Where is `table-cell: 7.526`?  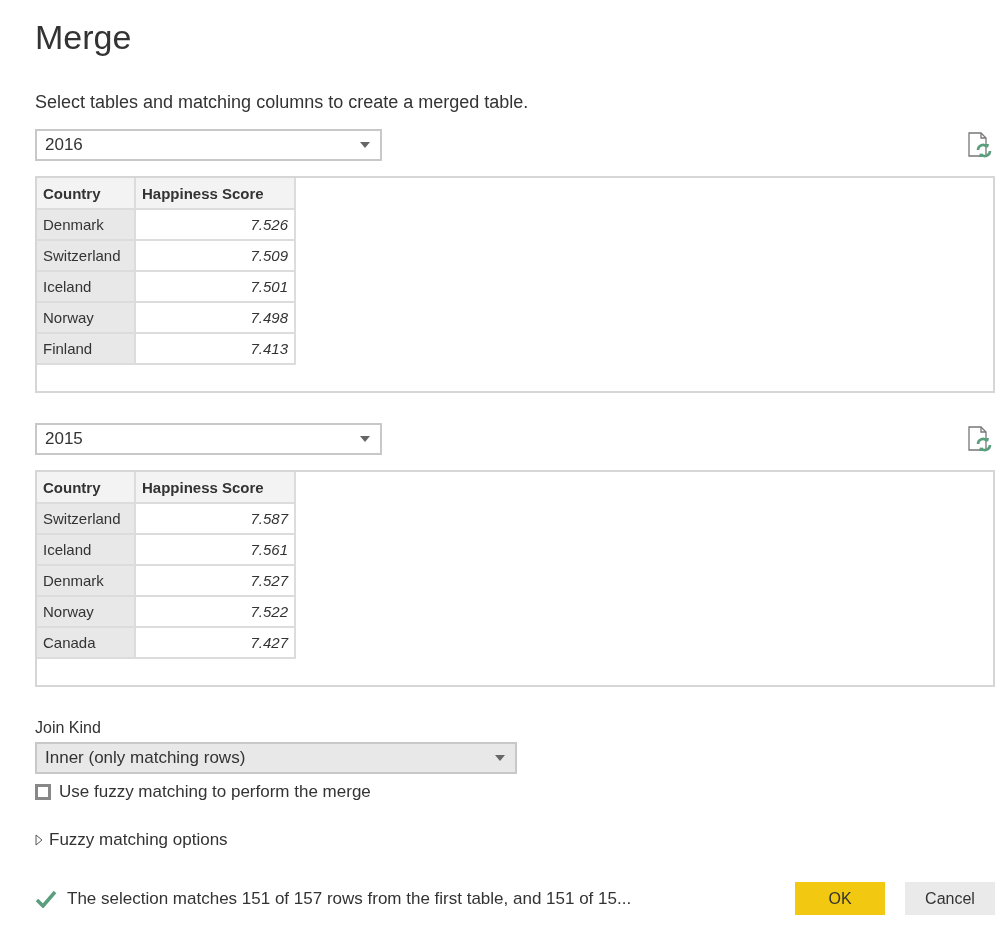
table-cell: 7.526 is located at coordinates (215, 224).